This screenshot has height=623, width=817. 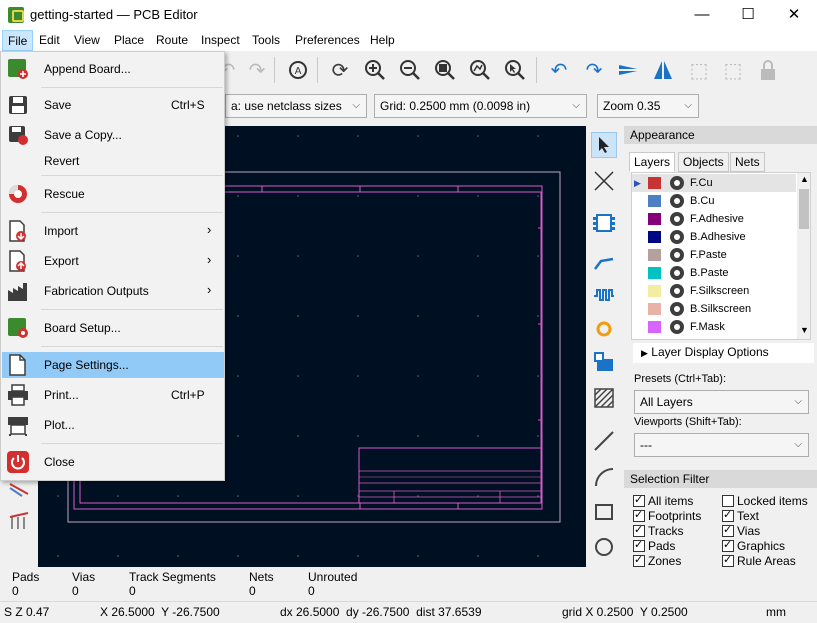 What do you see at coordinates (604, 223) in the screenshot?
I see `add-footprint-icon` at bounding box center [604, 223].